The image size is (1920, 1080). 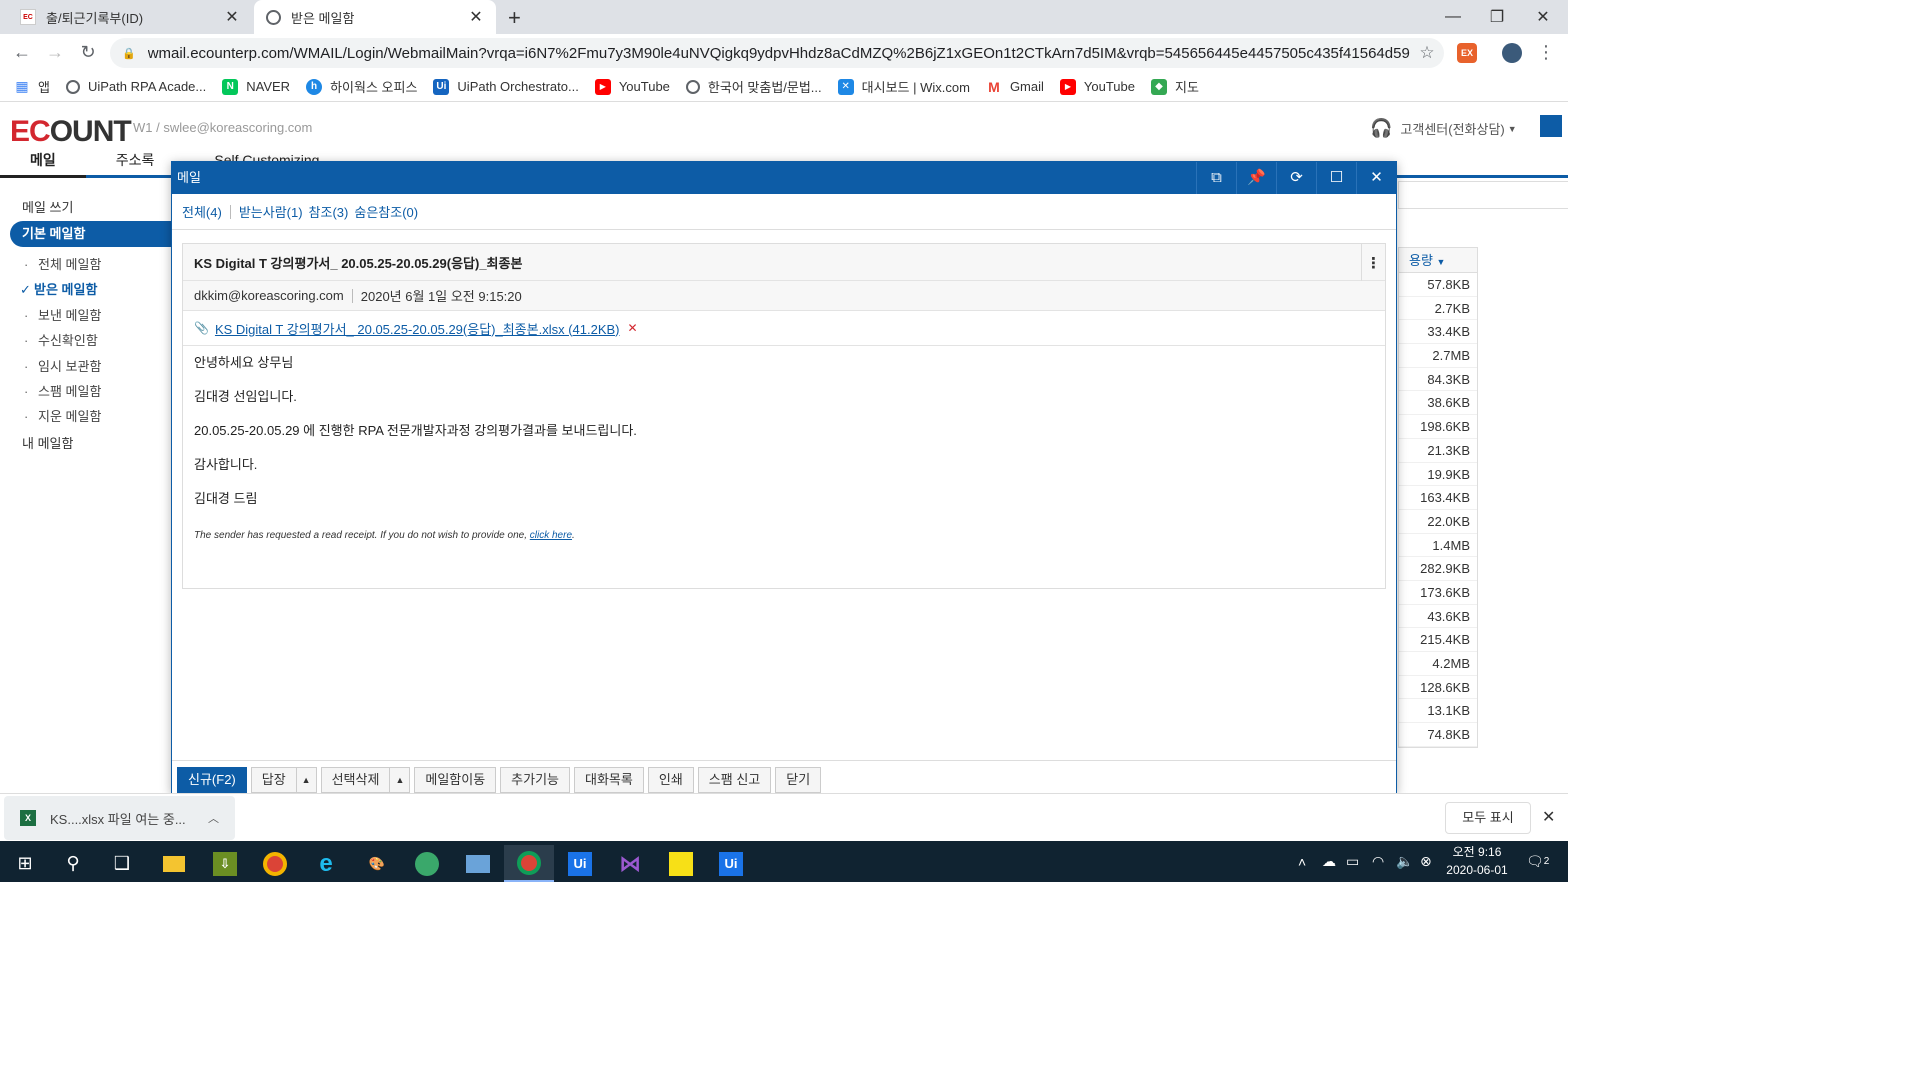 What do you see at coordinates (22, 52) in the screenshot?
I see `back-icon: ←` at bounding box center [22, 52].